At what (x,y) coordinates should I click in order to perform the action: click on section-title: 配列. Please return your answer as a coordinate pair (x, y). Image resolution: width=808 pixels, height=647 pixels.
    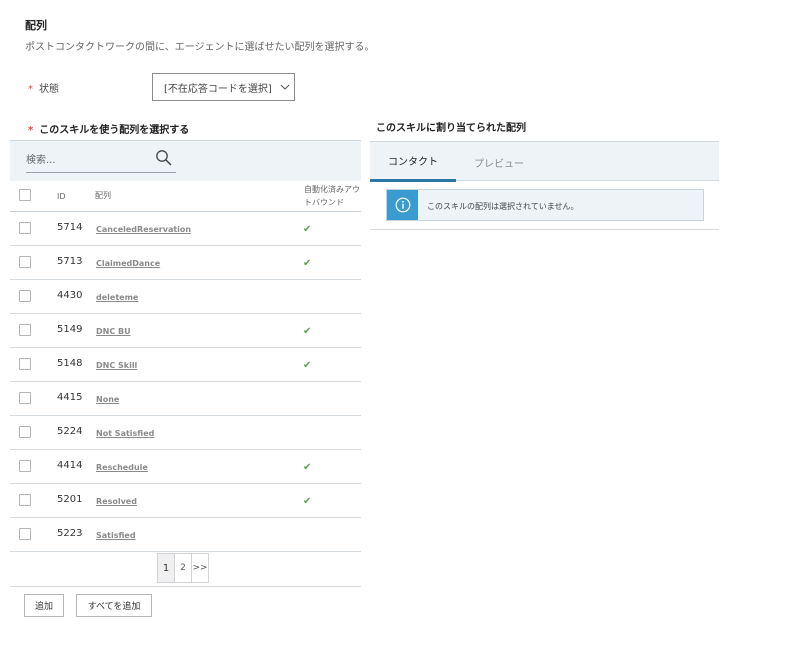
    Looking at the image, I should click on (36, 25).